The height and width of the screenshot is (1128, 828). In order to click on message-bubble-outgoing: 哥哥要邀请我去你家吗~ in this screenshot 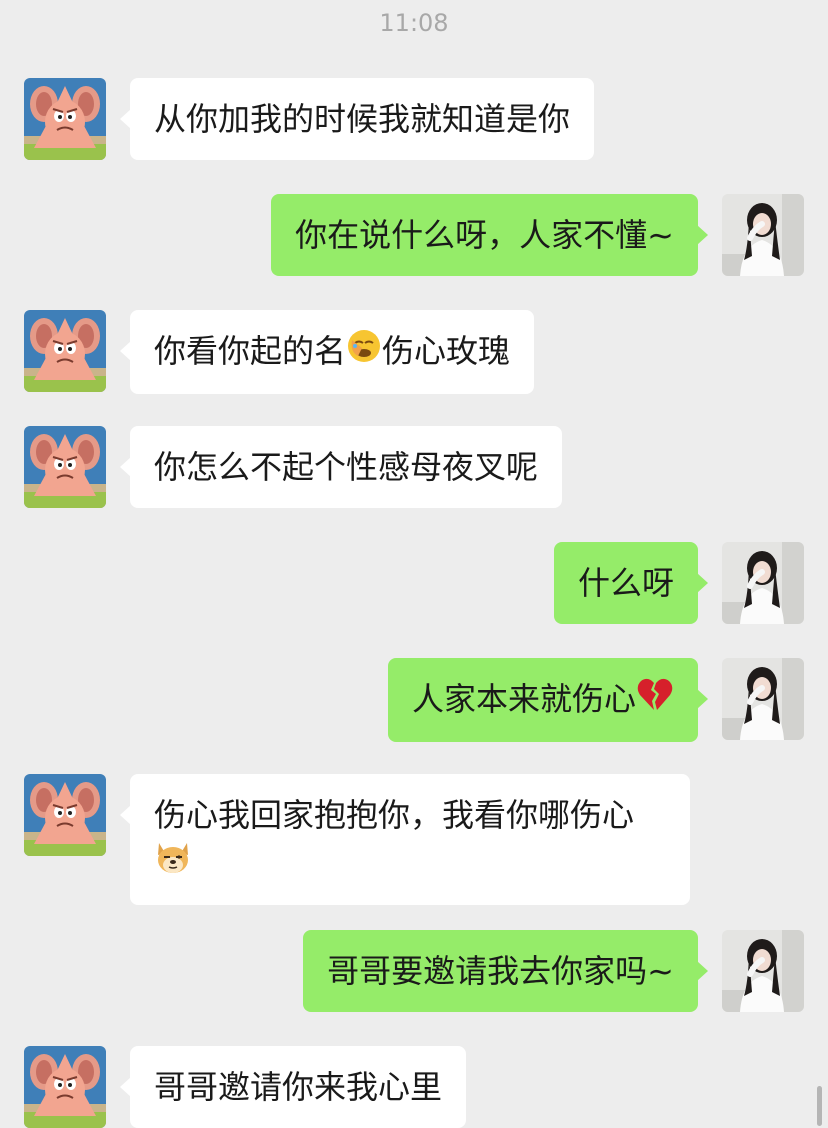, I will do `click(505, 971)`.